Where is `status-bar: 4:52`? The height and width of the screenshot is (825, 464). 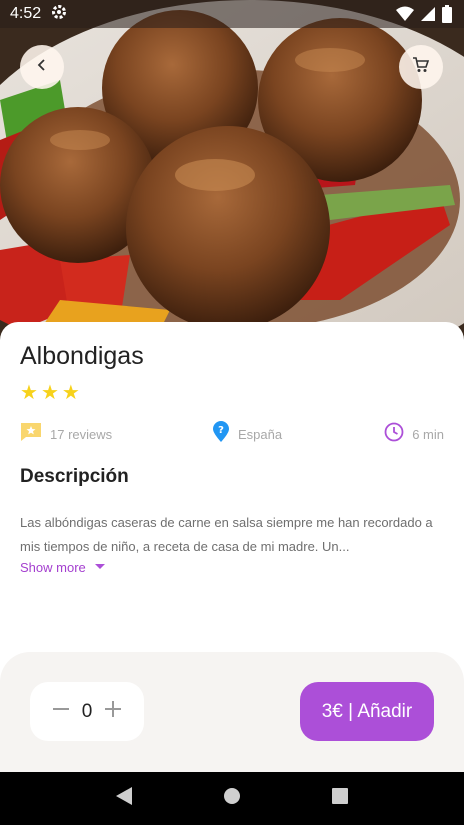
status-bar: 4:52 is located at coordinates (232, 14).